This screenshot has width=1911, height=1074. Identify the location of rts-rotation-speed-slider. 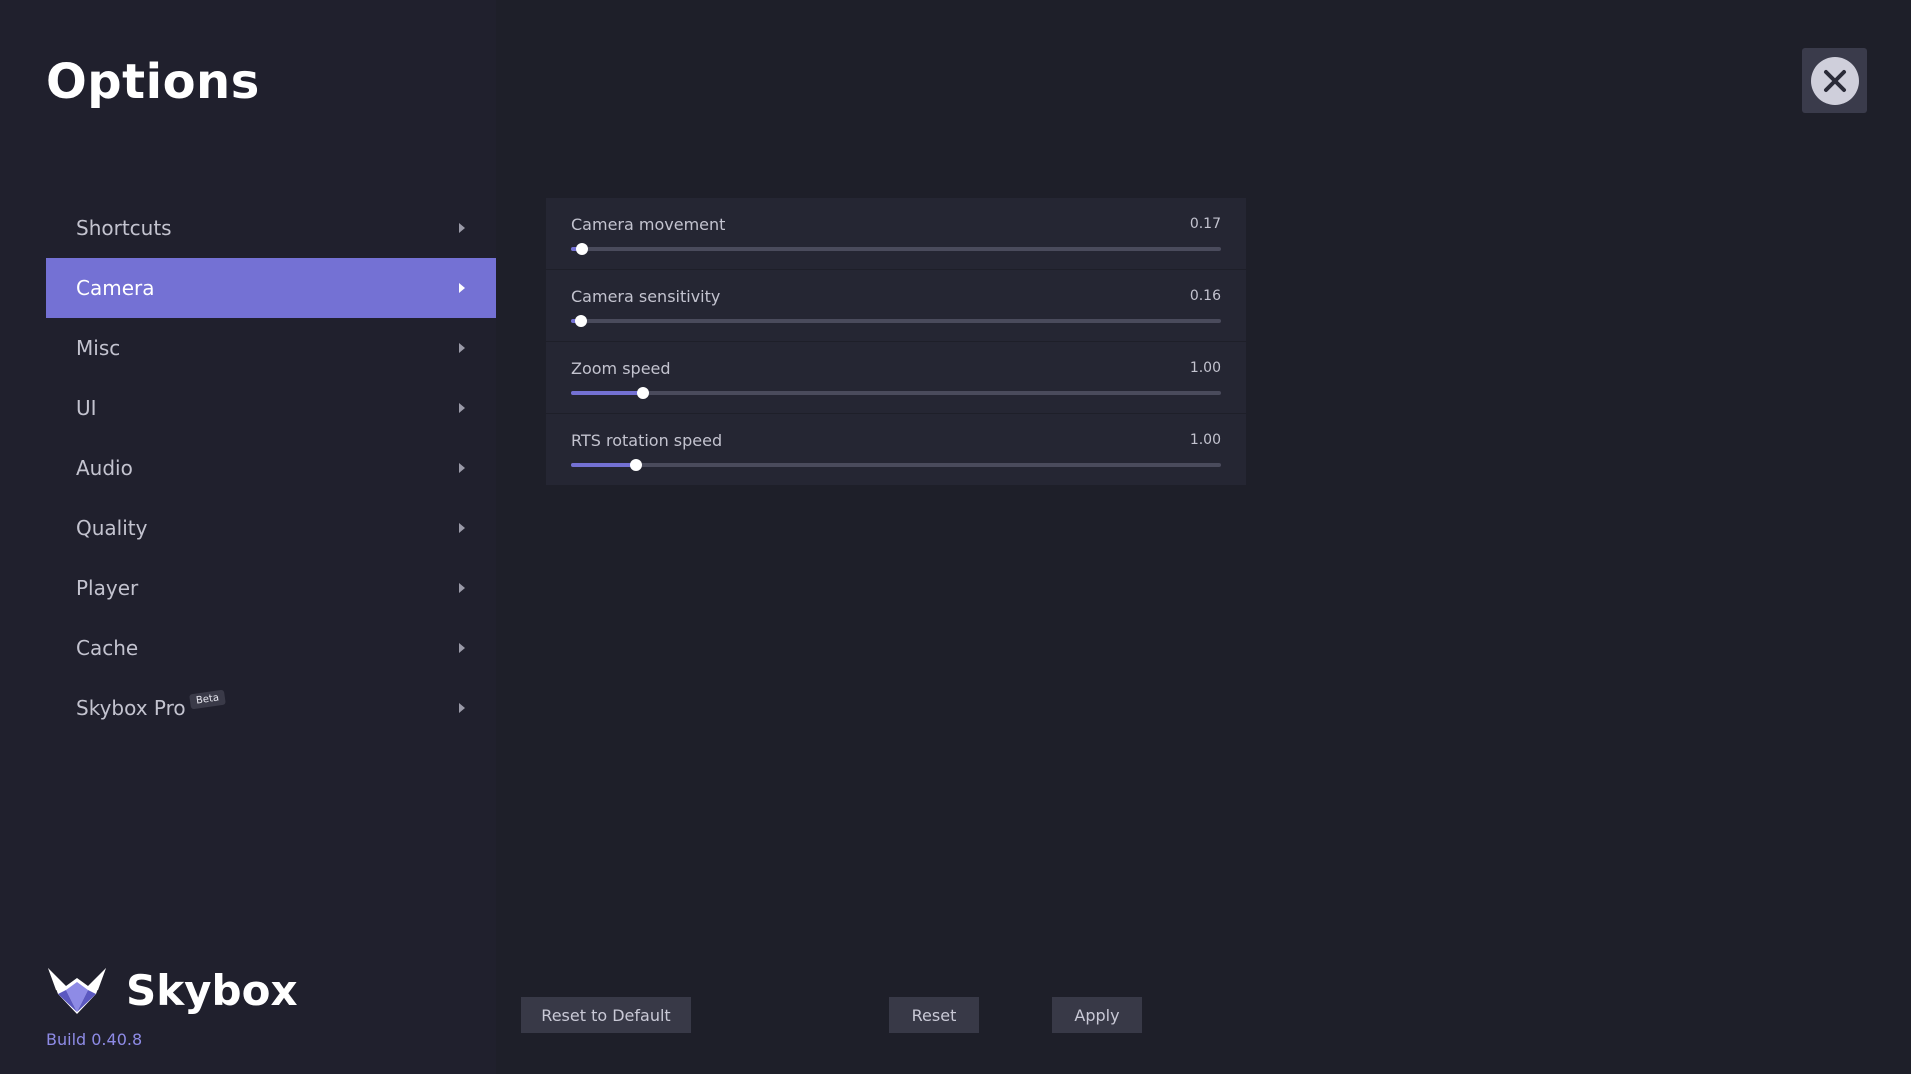
(896, 465).